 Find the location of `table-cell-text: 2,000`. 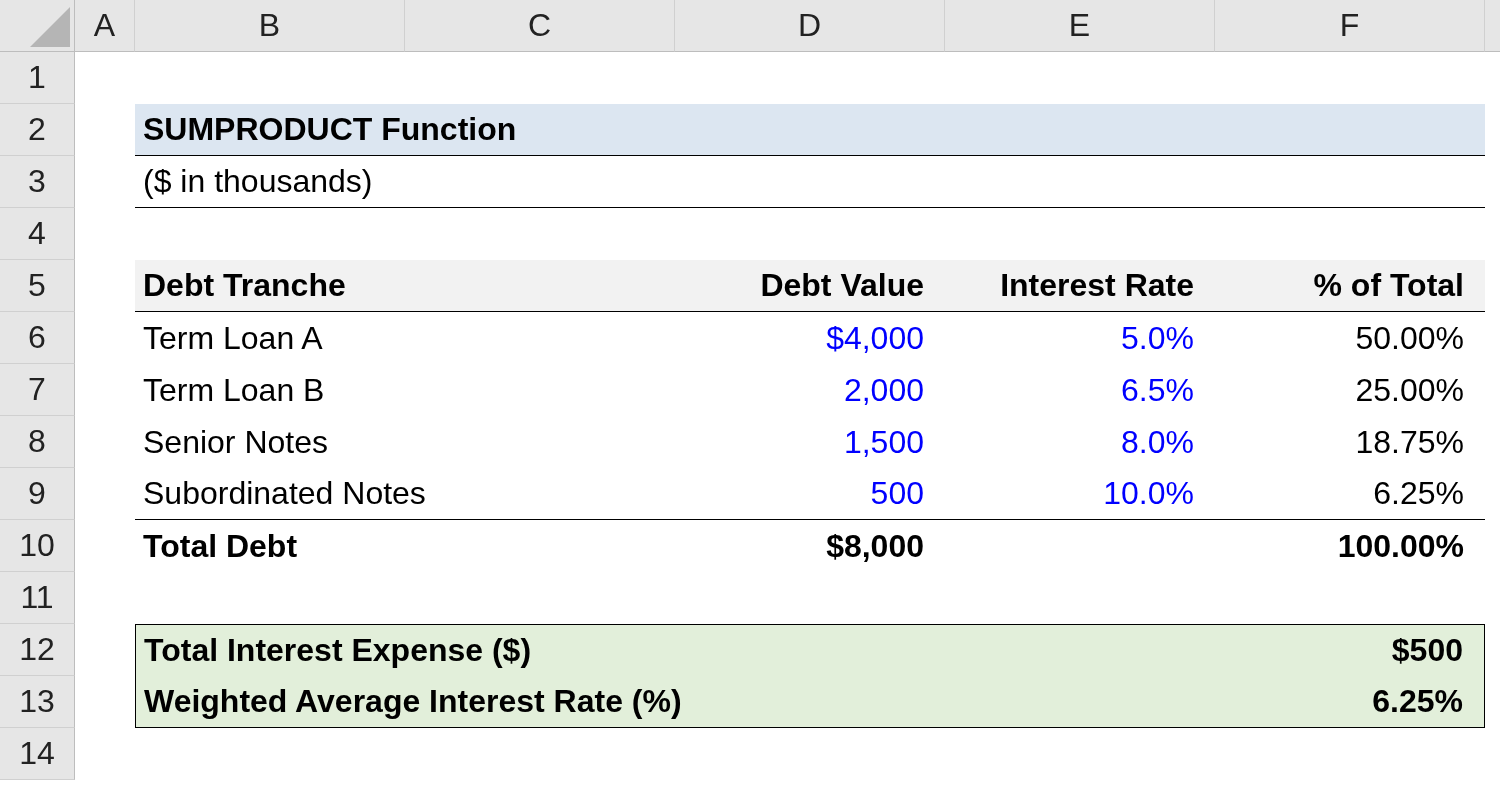

table-cell-text: 2,000 is located at coordinates (884, 390).